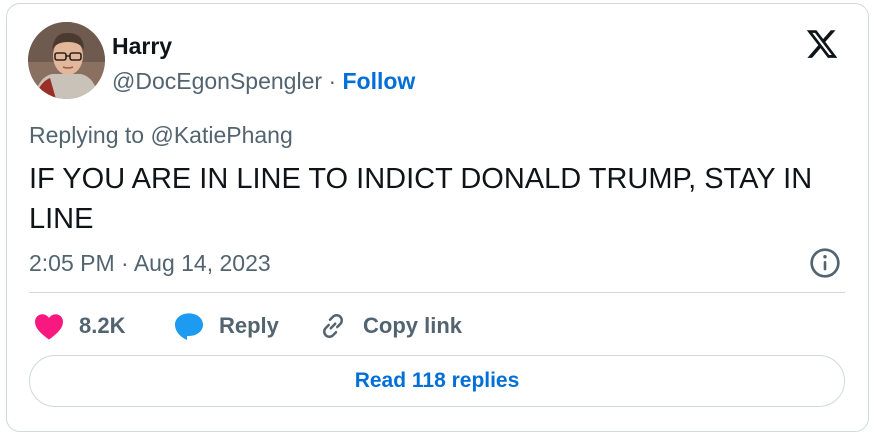  What do you see at coordinates (333, 326) in the screenshot?
I see `link-icon` at bounding box center [333, 326].